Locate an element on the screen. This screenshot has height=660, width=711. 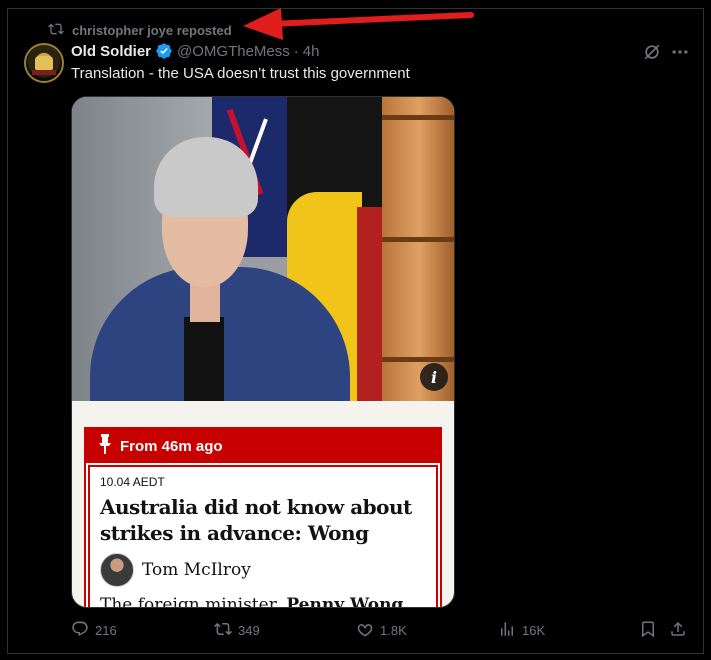
card-body-text: The foreign minister, Penny Wong is located at coordinates (252, 601).